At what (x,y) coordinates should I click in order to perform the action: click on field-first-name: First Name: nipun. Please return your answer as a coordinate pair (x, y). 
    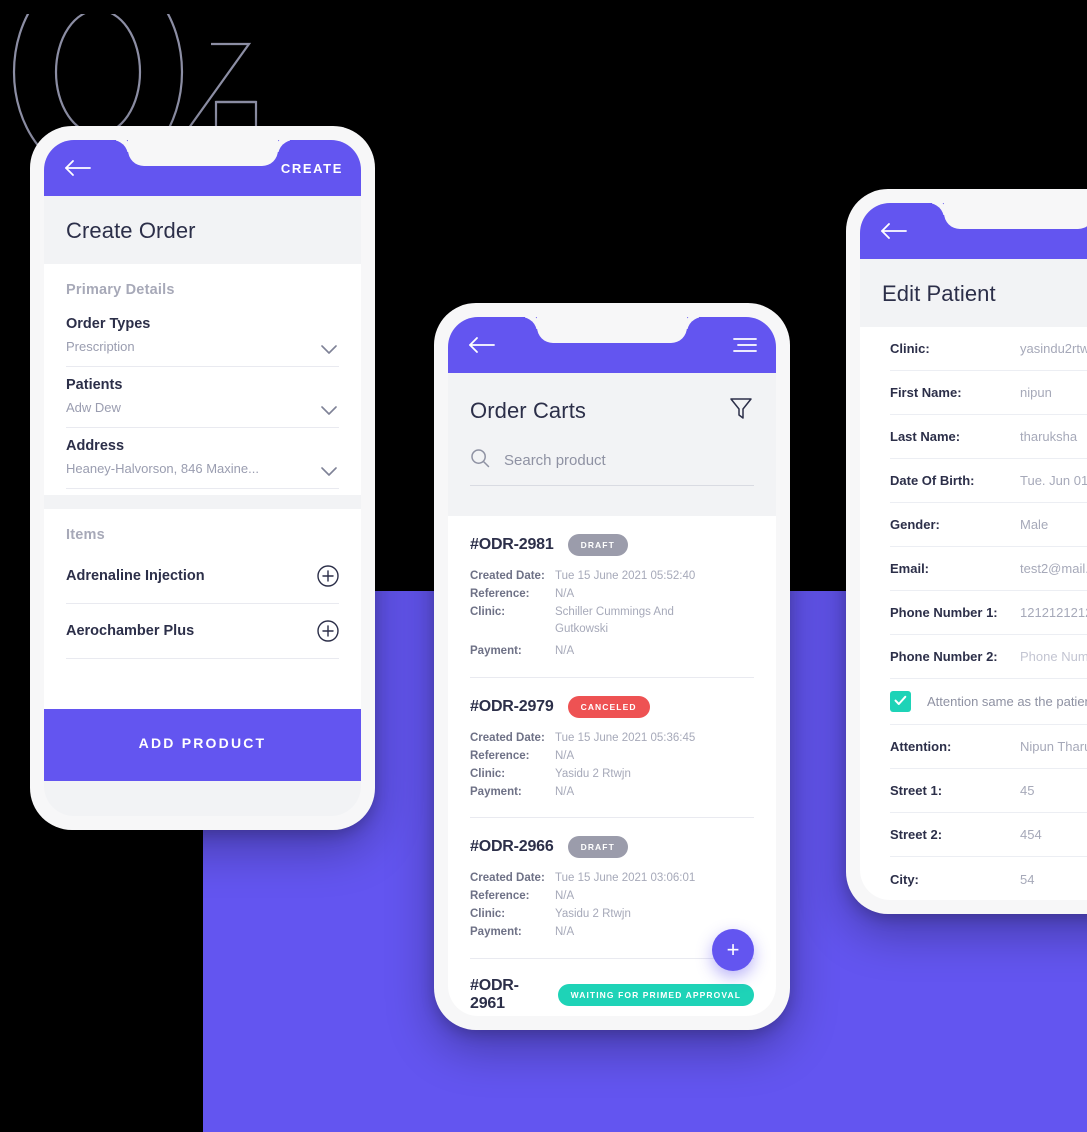
    Looking at the image, I should click on (988, 393).